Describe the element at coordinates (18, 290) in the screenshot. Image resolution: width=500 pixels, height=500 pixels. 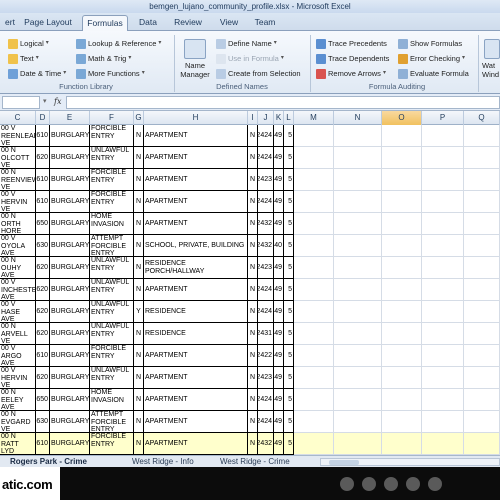
I see `cell-c: 00 V INCHESTE AVE` at that location.